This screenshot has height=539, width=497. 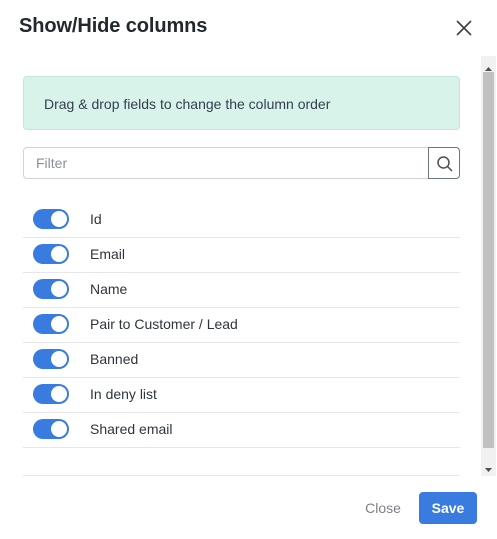 What do you see at coordinates (448, 508) in the screenshot?
I see `save-button: Save` at bounding box center [448, 508].